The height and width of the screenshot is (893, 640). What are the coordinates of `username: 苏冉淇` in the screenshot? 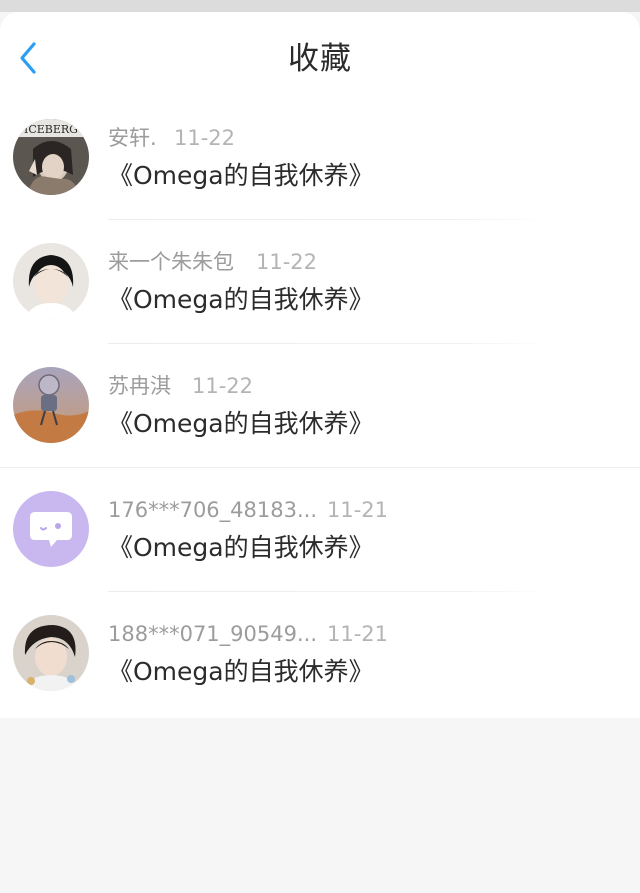 It's located at (139, 386).